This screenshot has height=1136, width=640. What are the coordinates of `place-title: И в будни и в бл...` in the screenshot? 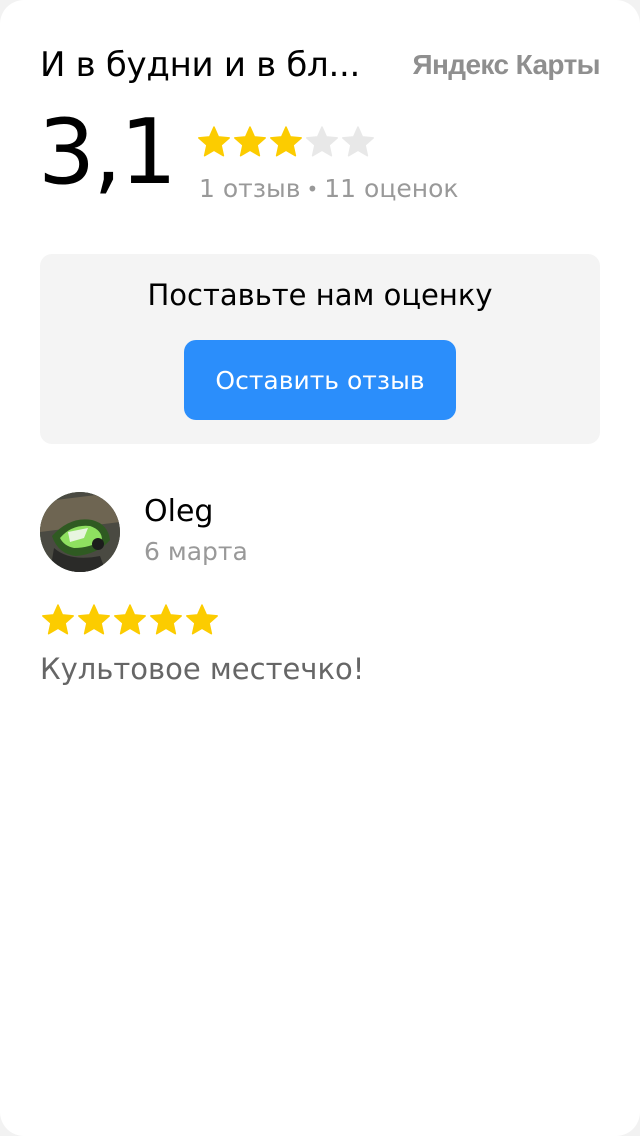 It's located at (200, 65).